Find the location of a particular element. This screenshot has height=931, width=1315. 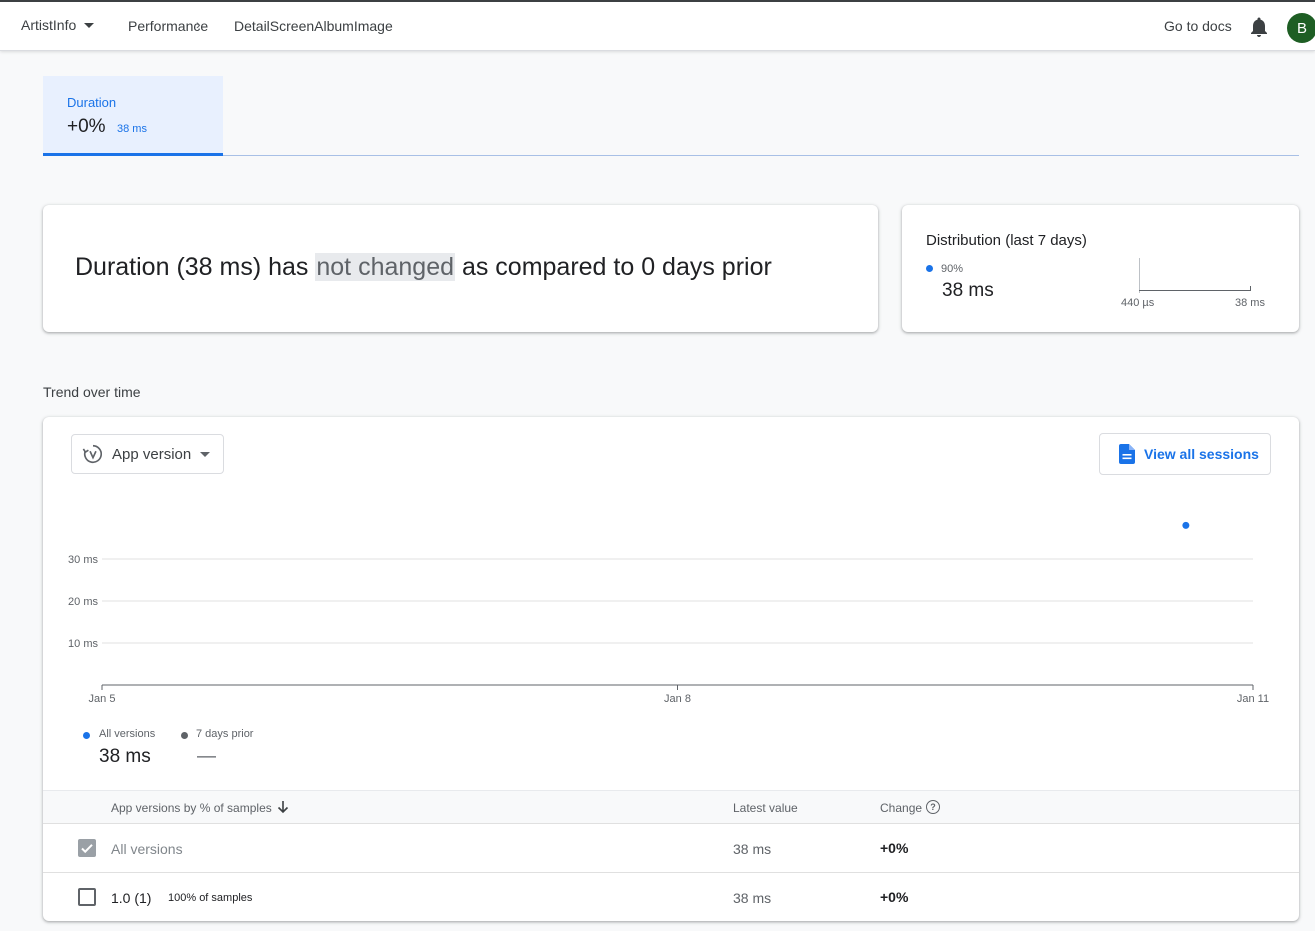

y-tick-label: 20 ms is located at coordinates (83, 602).